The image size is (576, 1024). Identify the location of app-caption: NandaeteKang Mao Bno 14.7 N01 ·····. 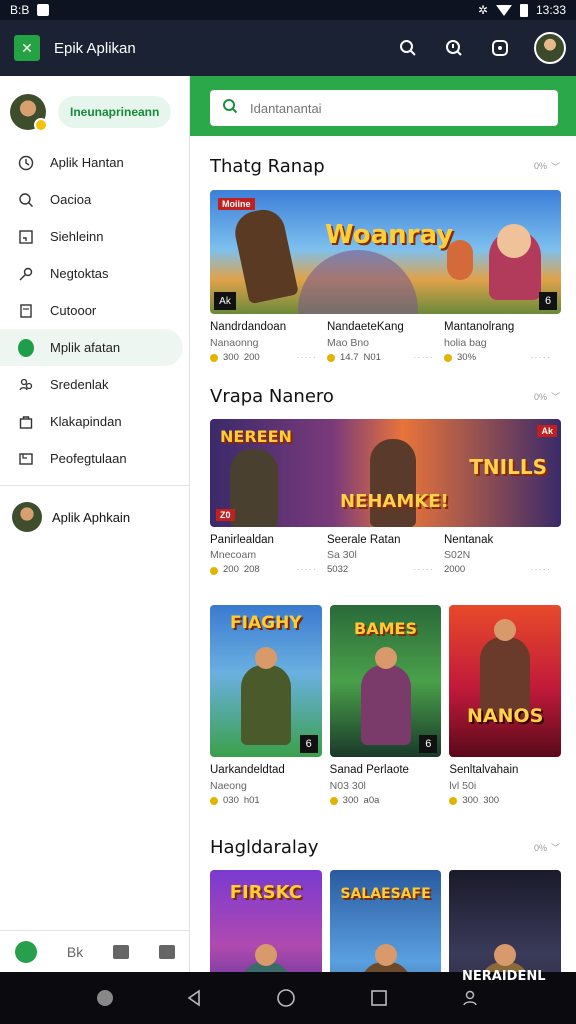
(385, 342).